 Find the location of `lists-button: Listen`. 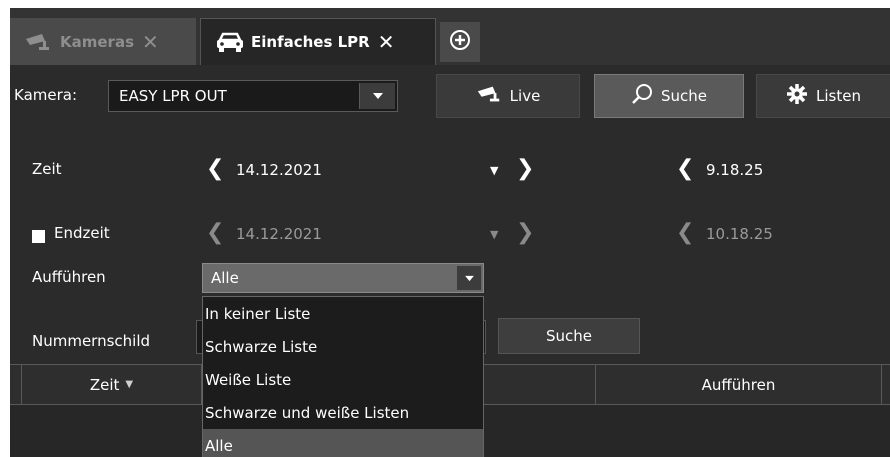

lists-button: Listen is located at coordinates (823, 96).